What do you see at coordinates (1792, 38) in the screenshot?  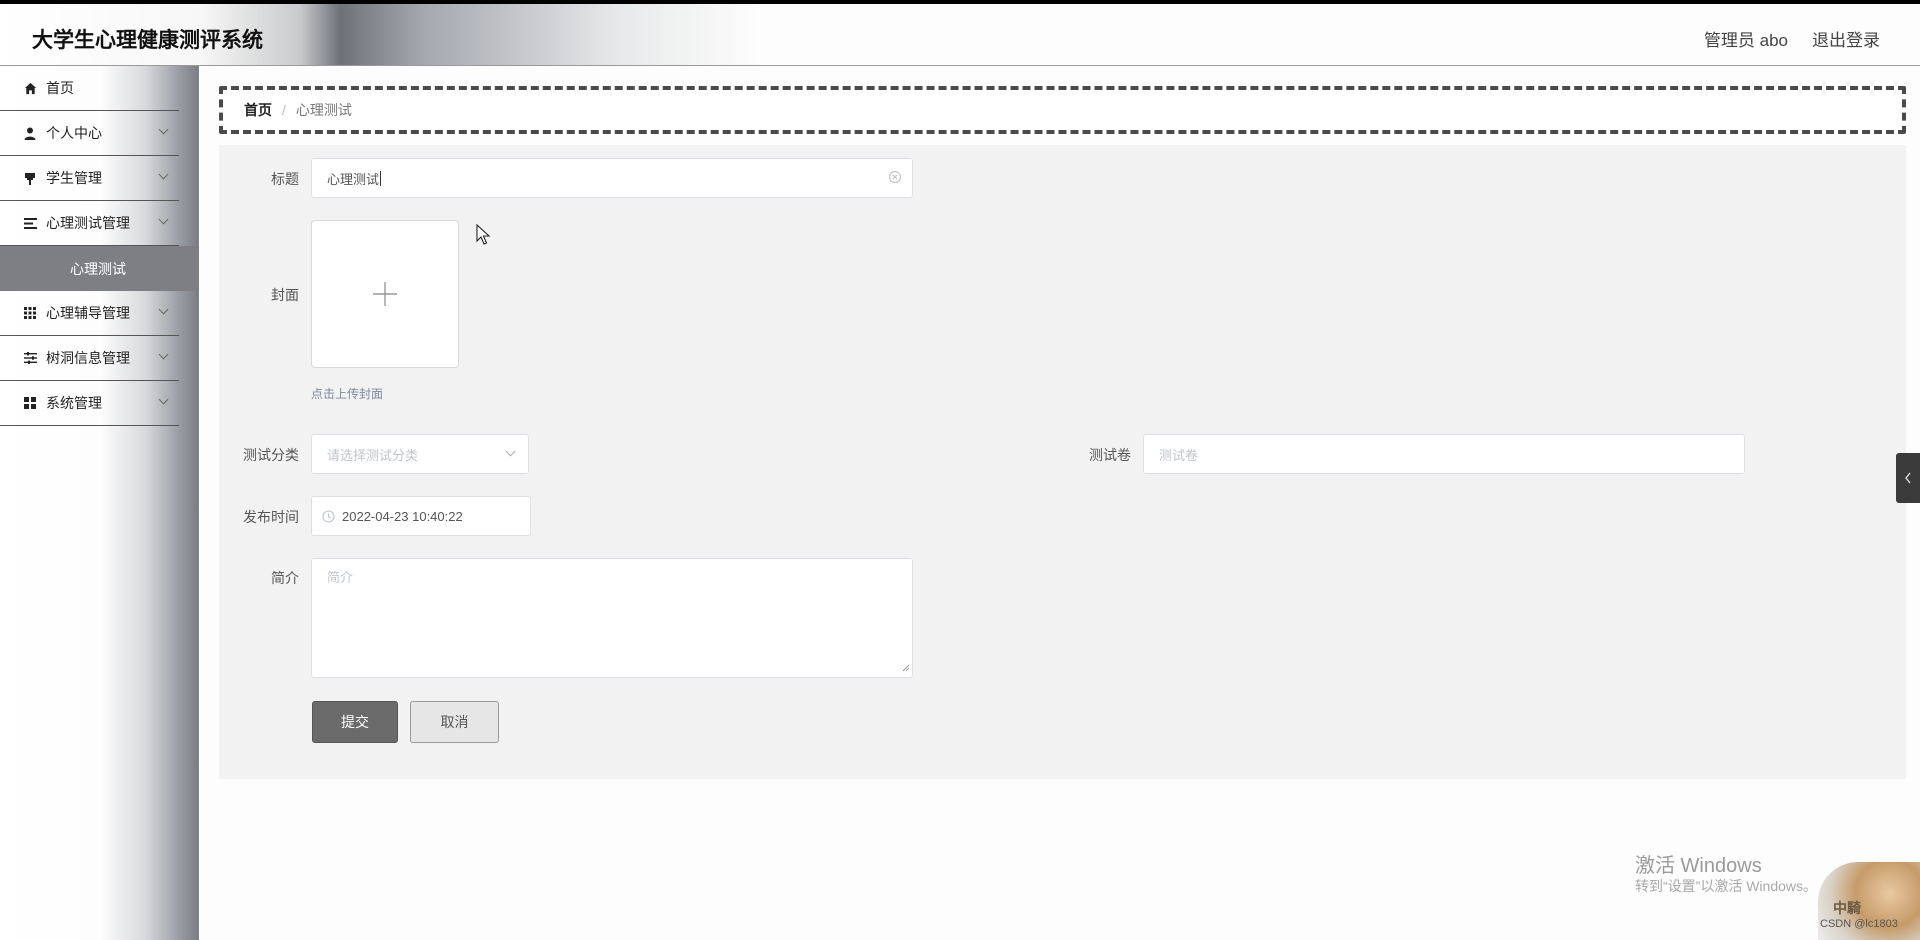 I see `header-user-area: 管理员 abo 退出登录` at bounding box center [1792, 38].